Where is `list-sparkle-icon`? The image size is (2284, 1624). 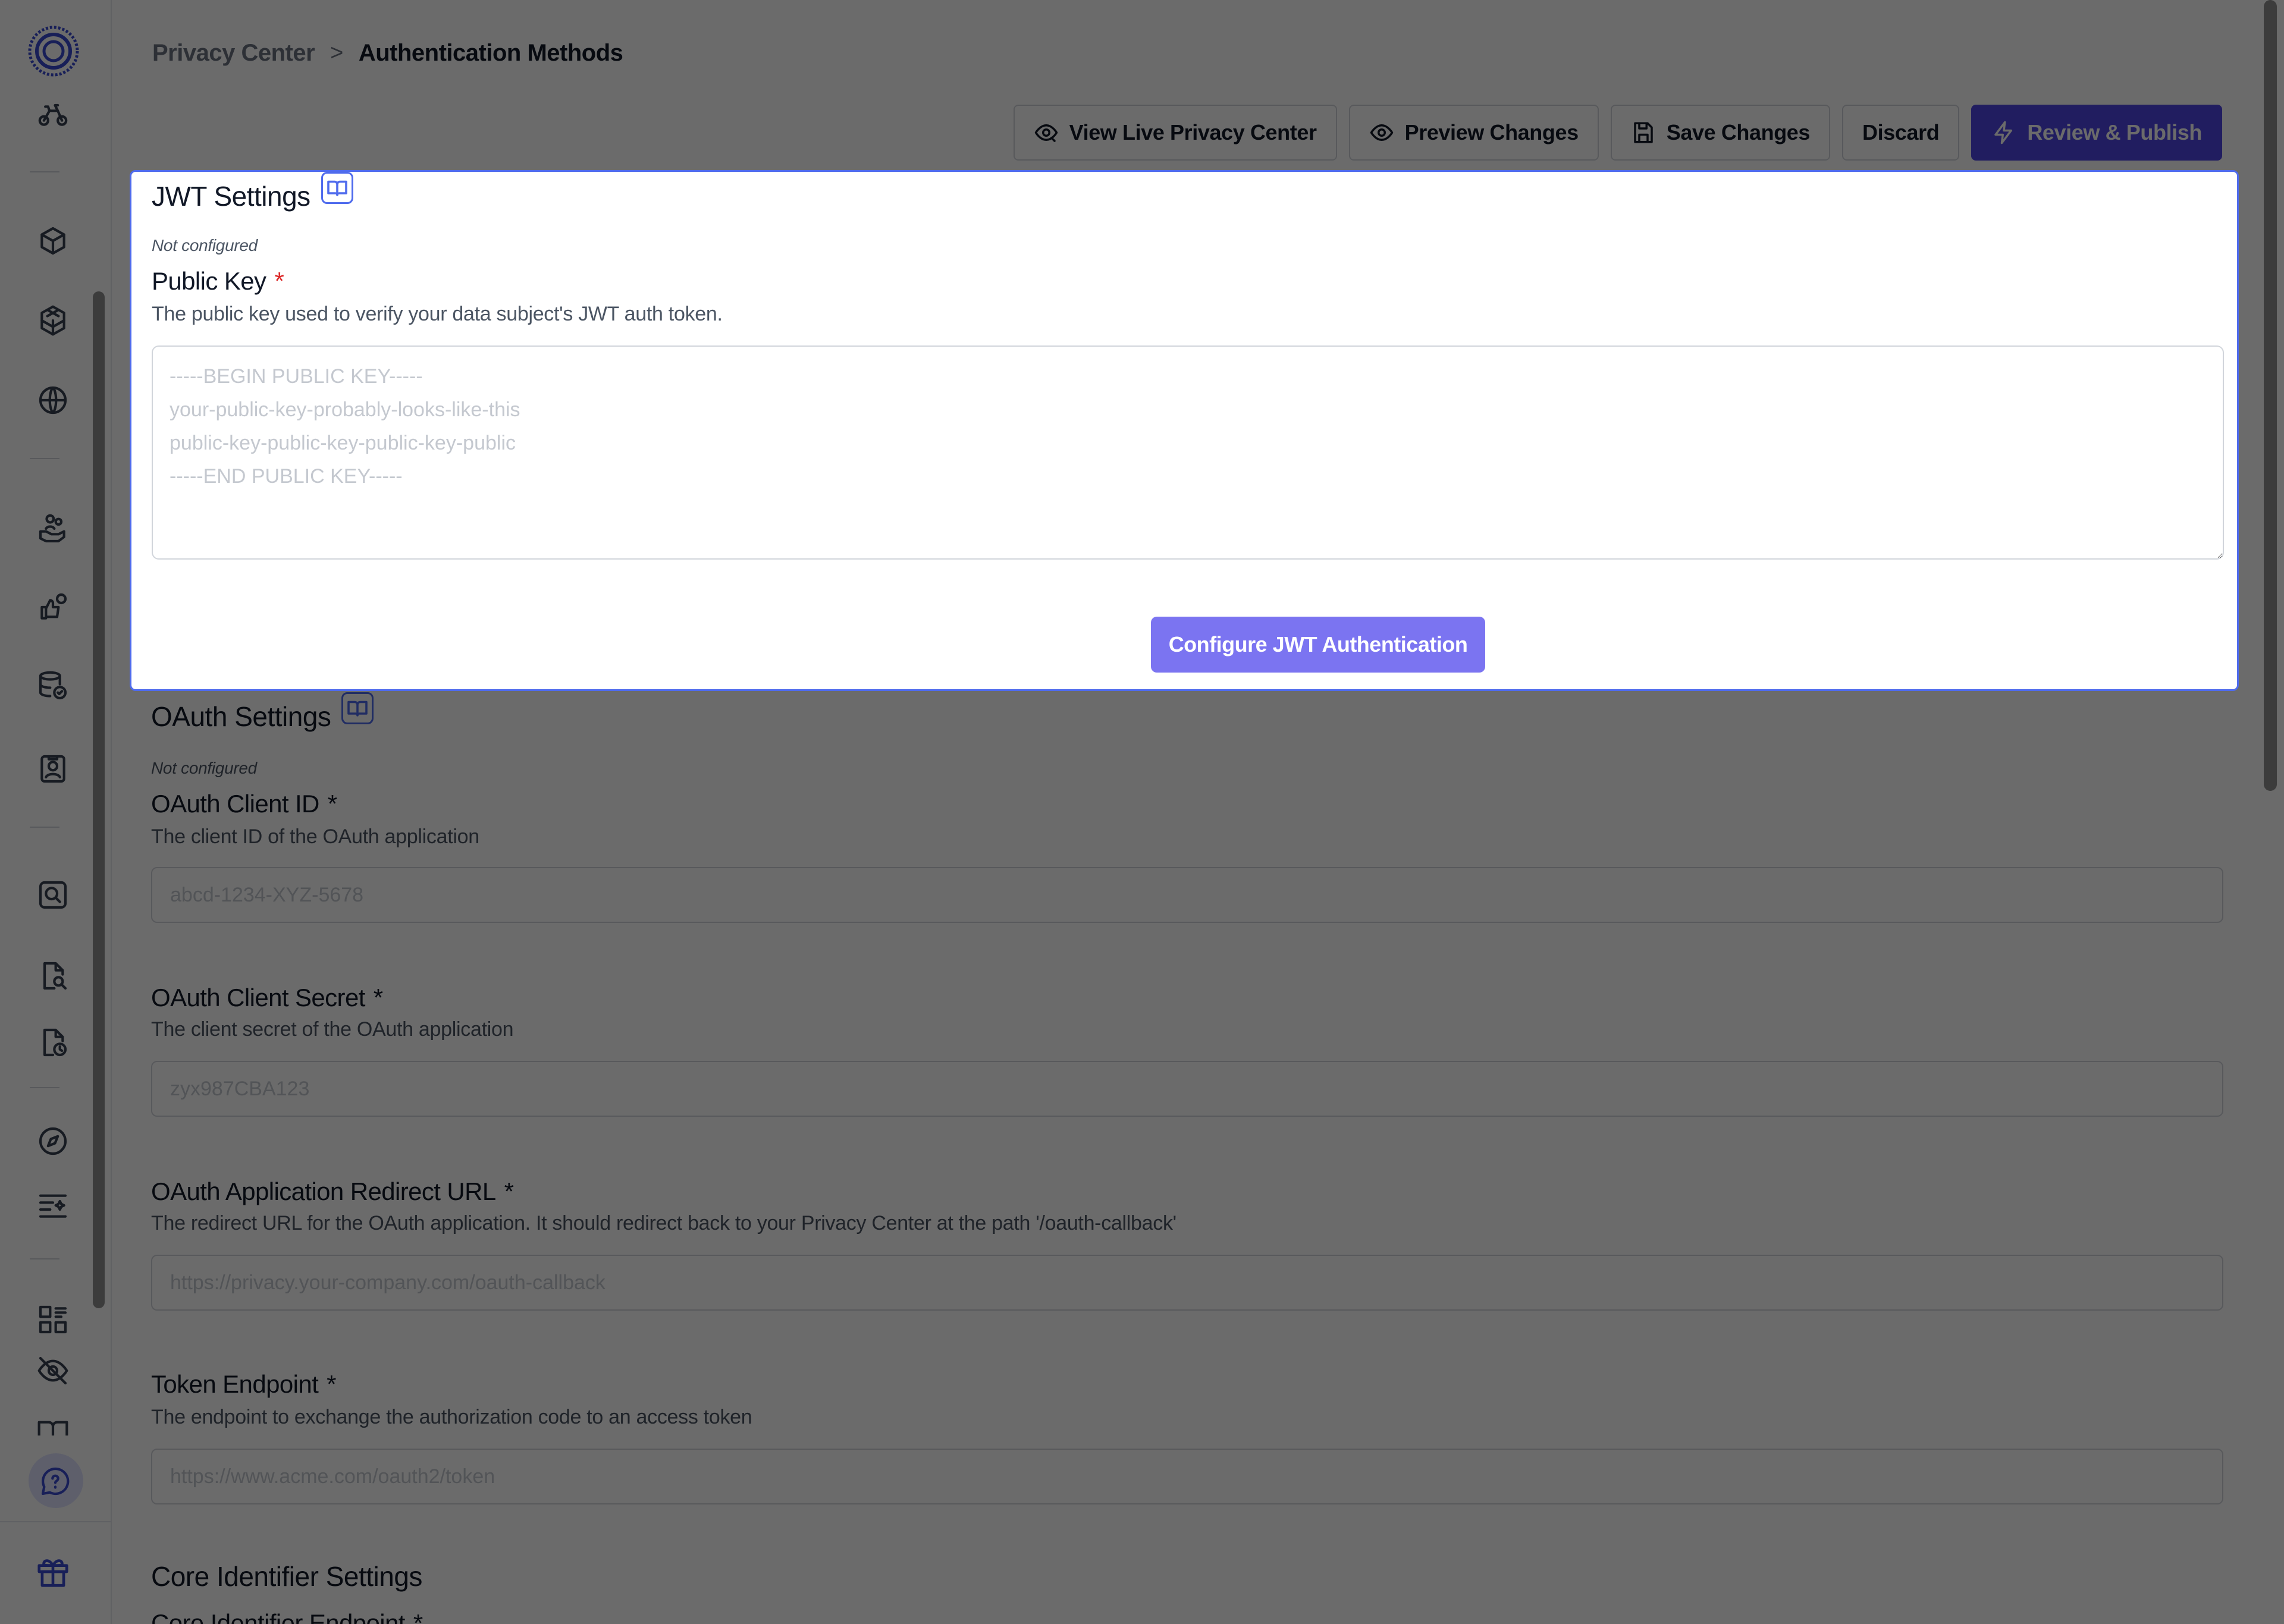
list-sparkle-icon is located at coordinates (53, 1205).